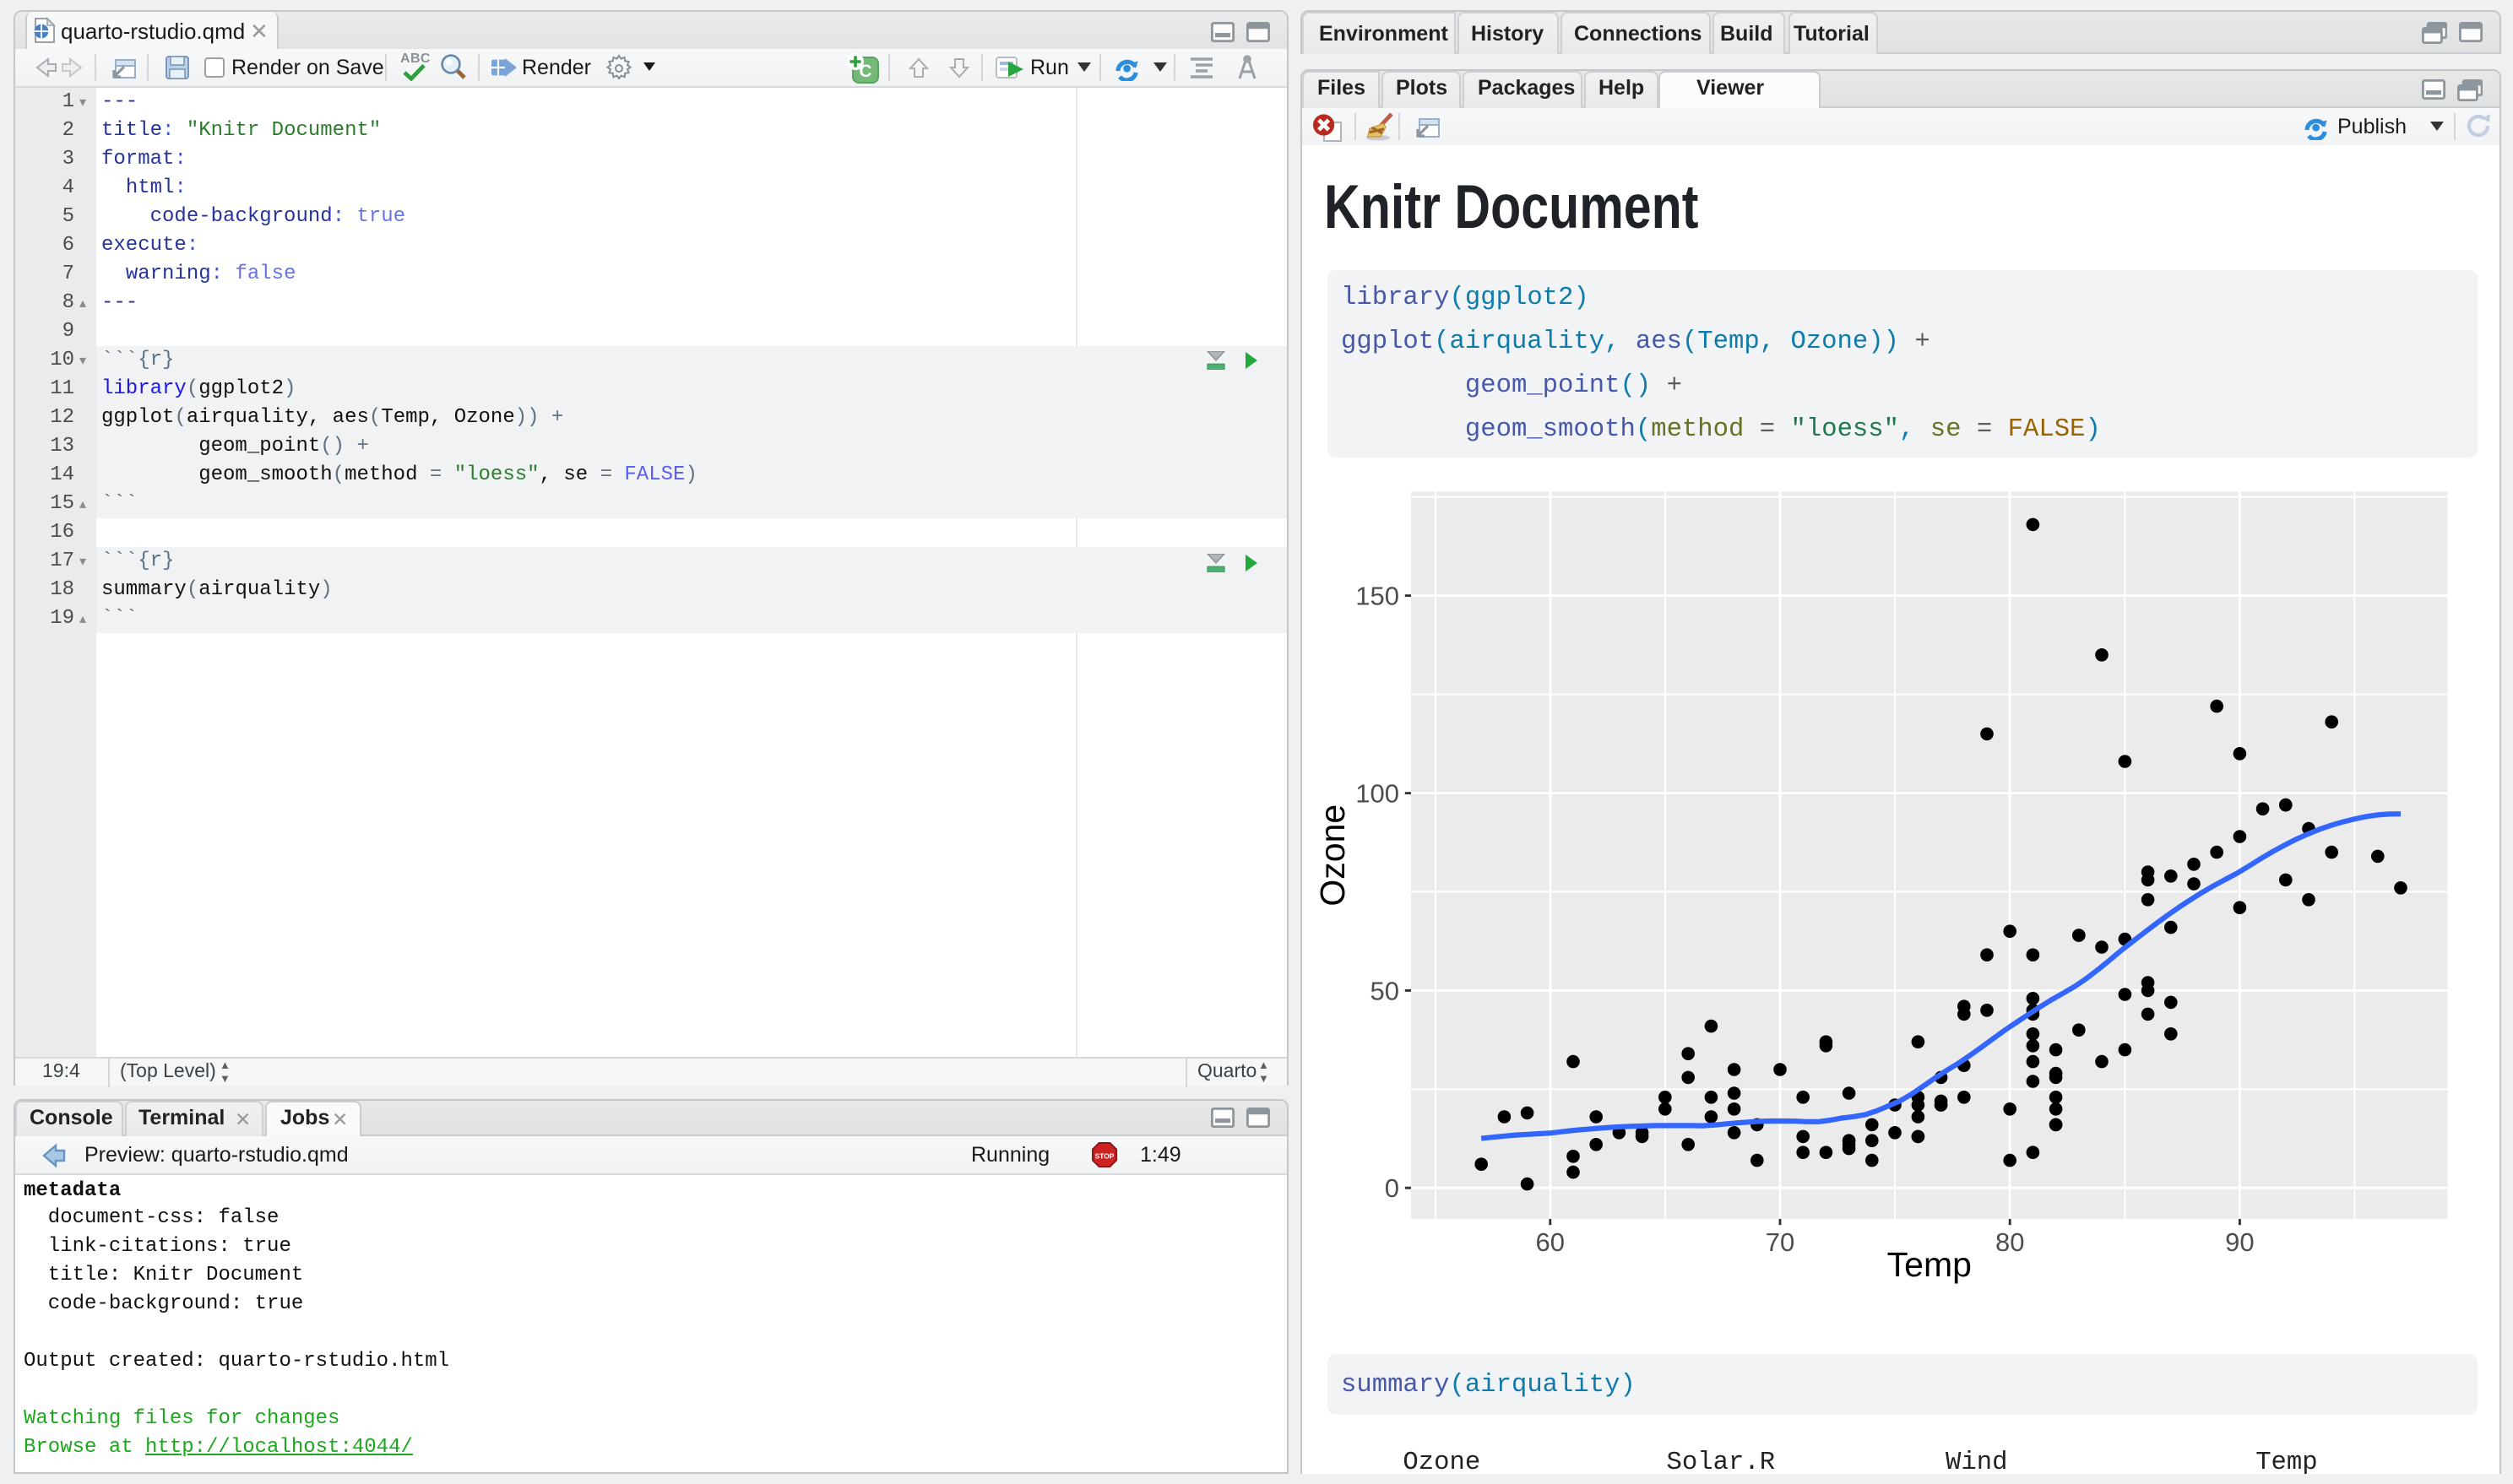 The image size is (2513, 1484). What do you see at coordinates (1385, 990) in the screenshot?
I see `svg-text: 50` at bounding box center [1385, 990].